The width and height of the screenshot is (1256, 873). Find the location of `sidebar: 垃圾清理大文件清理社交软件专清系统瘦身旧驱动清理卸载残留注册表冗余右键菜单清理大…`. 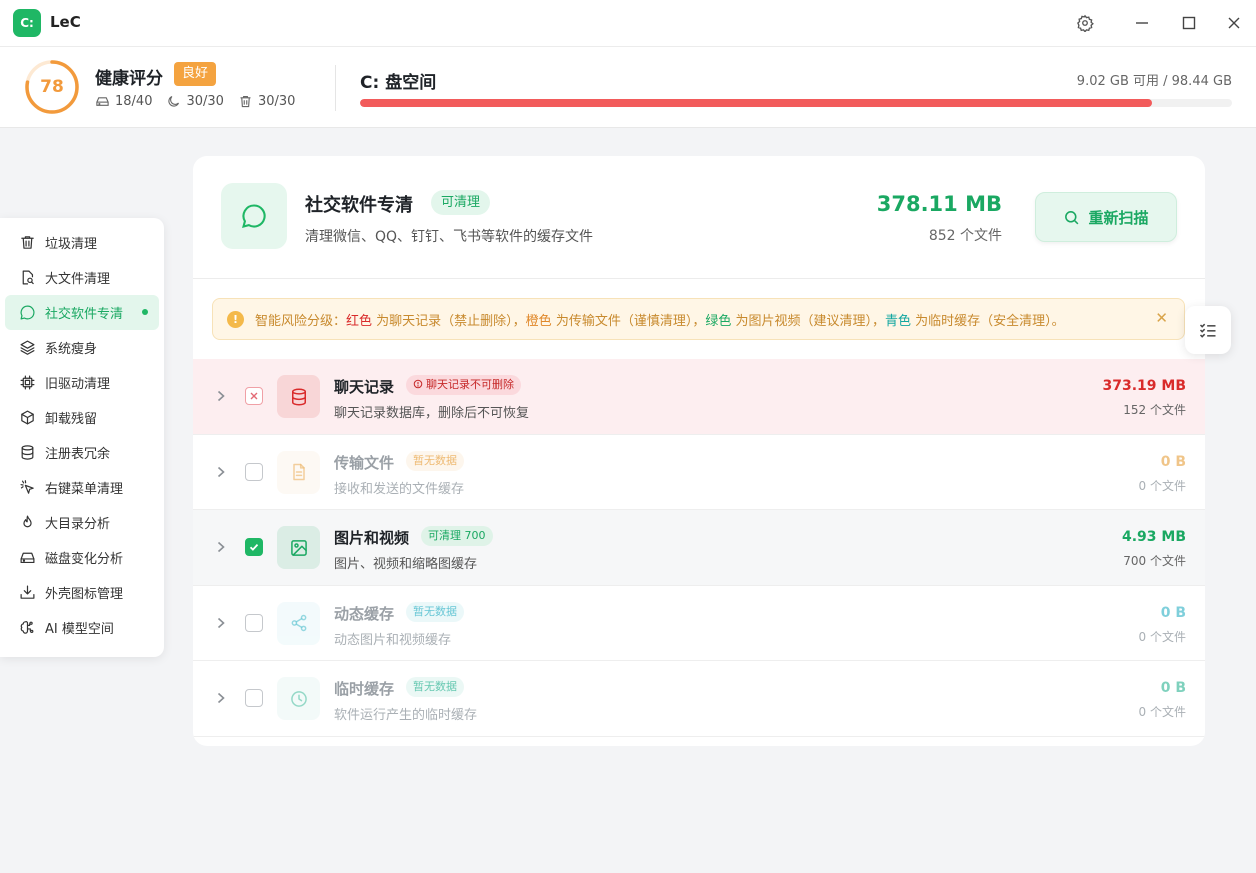

sidebar: 垃圾清理大文件清理社交软件专清系统瘦身旧驱动清理卸载残留注册表冗余右键菜单清理大… is located at coordinates (82, 437).